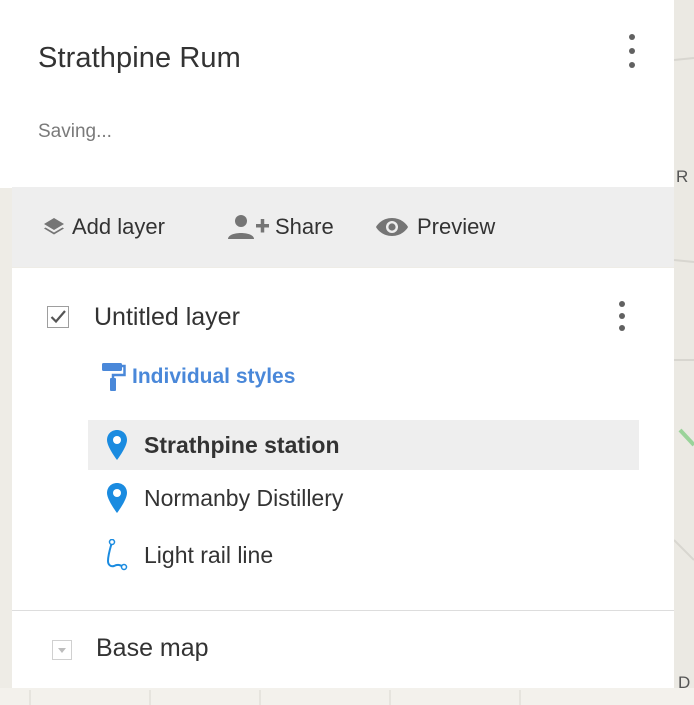 The width and height of the screenshot is (694, 705). I want to click on individual-styles-label: Individual styles, so click(214, 376).